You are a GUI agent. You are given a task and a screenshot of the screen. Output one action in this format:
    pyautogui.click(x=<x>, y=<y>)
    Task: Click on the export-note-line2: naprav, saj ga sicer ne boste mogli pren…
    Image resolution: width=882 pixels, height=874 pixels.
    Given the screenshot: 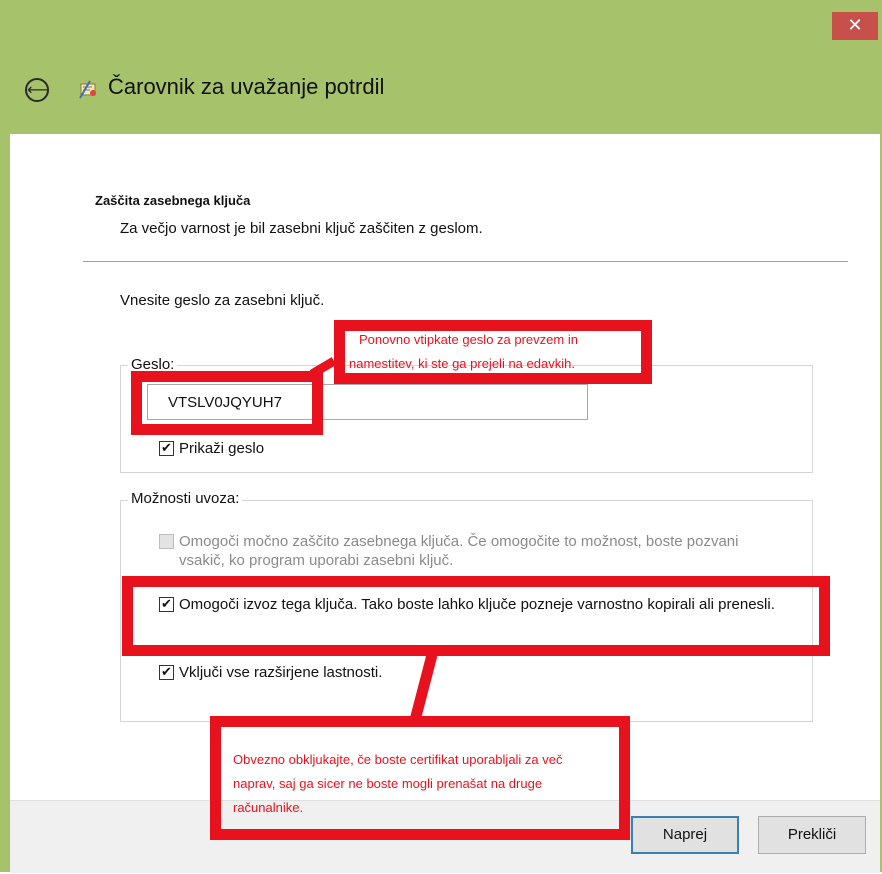 What is the action you would take?
    pyautogui.click(x=388, y=783)
    